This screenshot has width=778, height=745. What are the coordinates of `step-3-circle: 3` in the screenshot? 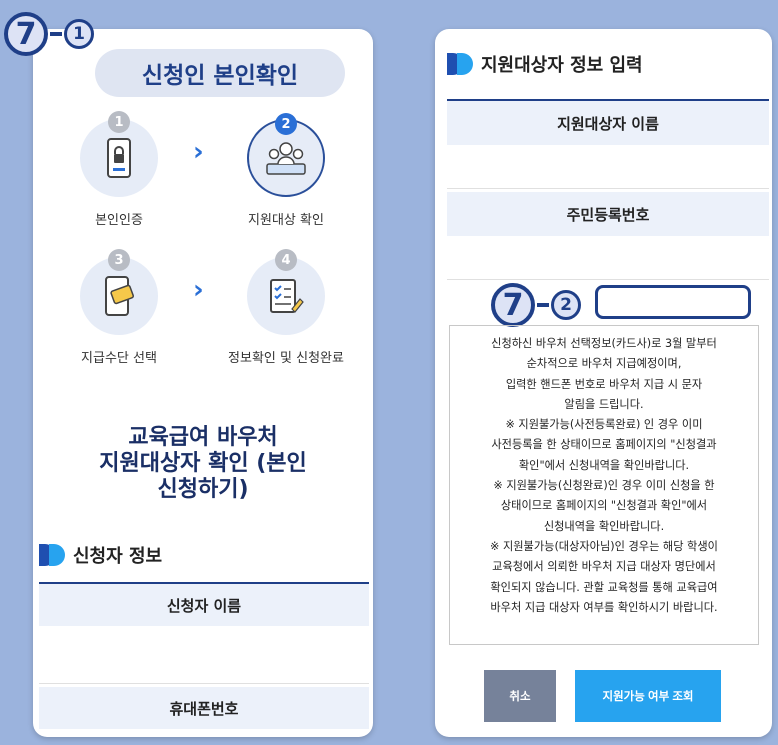 It's located at (119, 292).